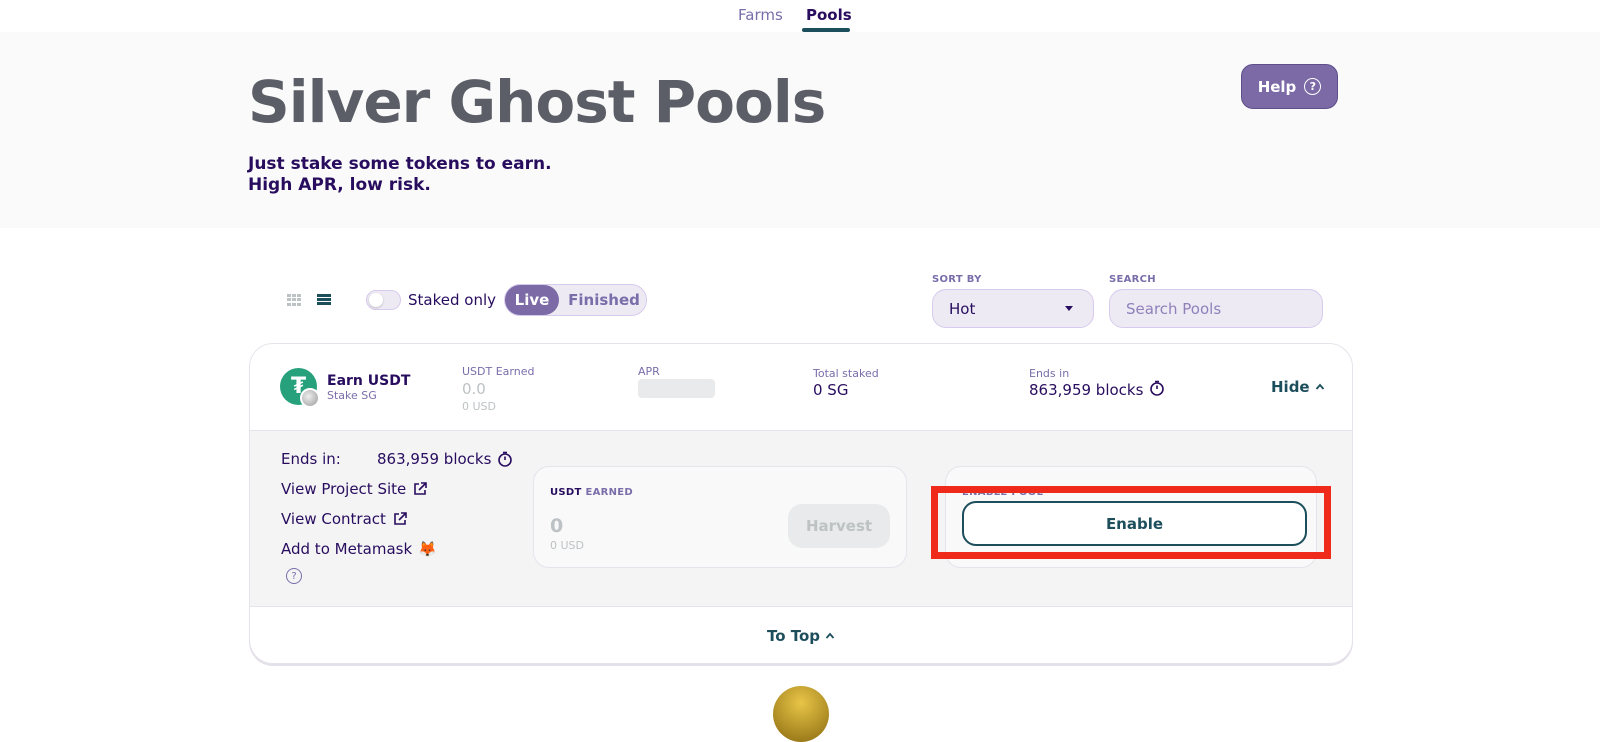 This screenshot has width=1600, height=742. What do you see at coordinates (1069, 308) in the screenshot?
I see `caret-down-icon` at bounding box center [1069, 308].